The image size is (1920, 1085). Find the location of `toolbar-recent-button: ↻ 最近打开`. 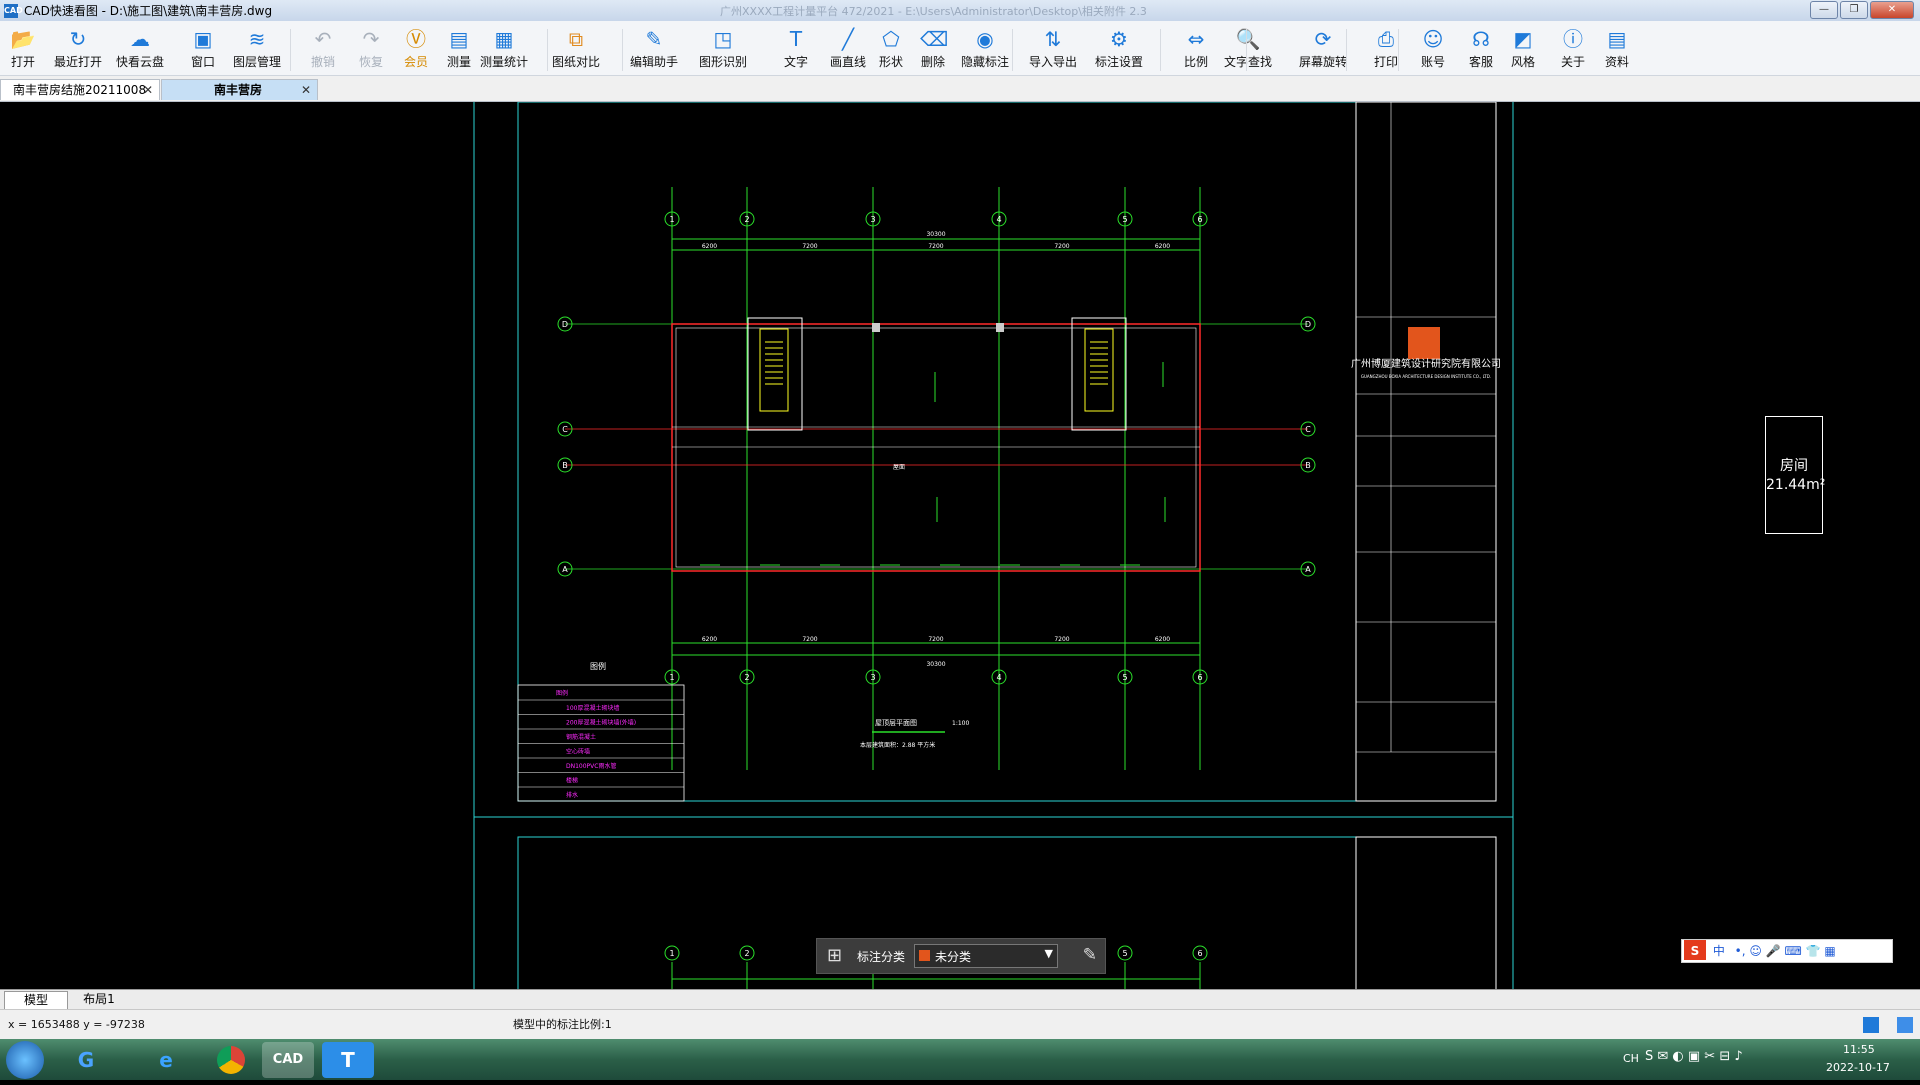

toolbar-recent-button: ↻ 最近打开 is located at coordinates (78, 49).